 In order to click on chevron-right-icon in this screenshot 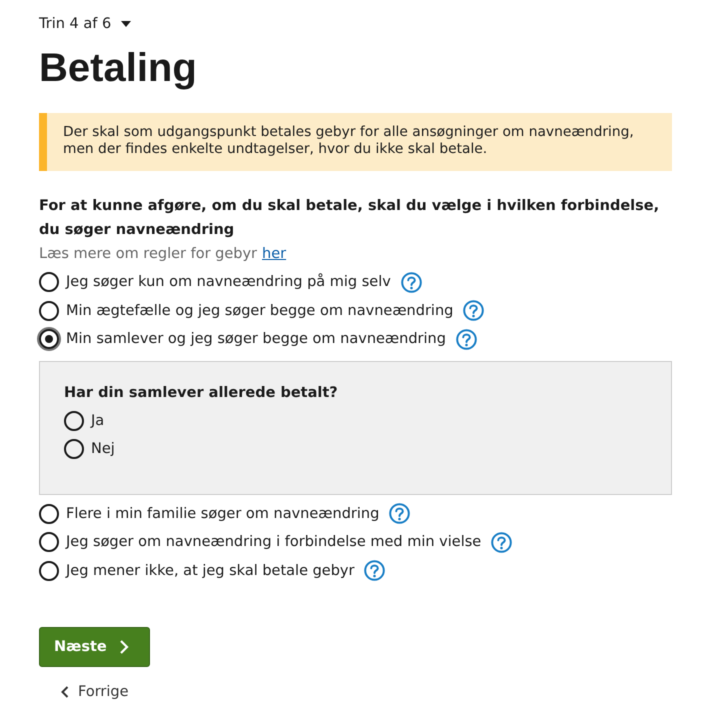, I will do `click(123, 647)`.